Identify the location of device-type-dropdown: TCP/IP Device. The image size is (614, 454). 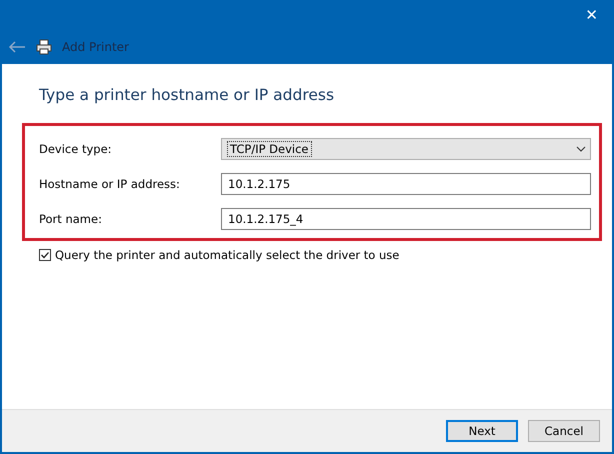
(406, 149).